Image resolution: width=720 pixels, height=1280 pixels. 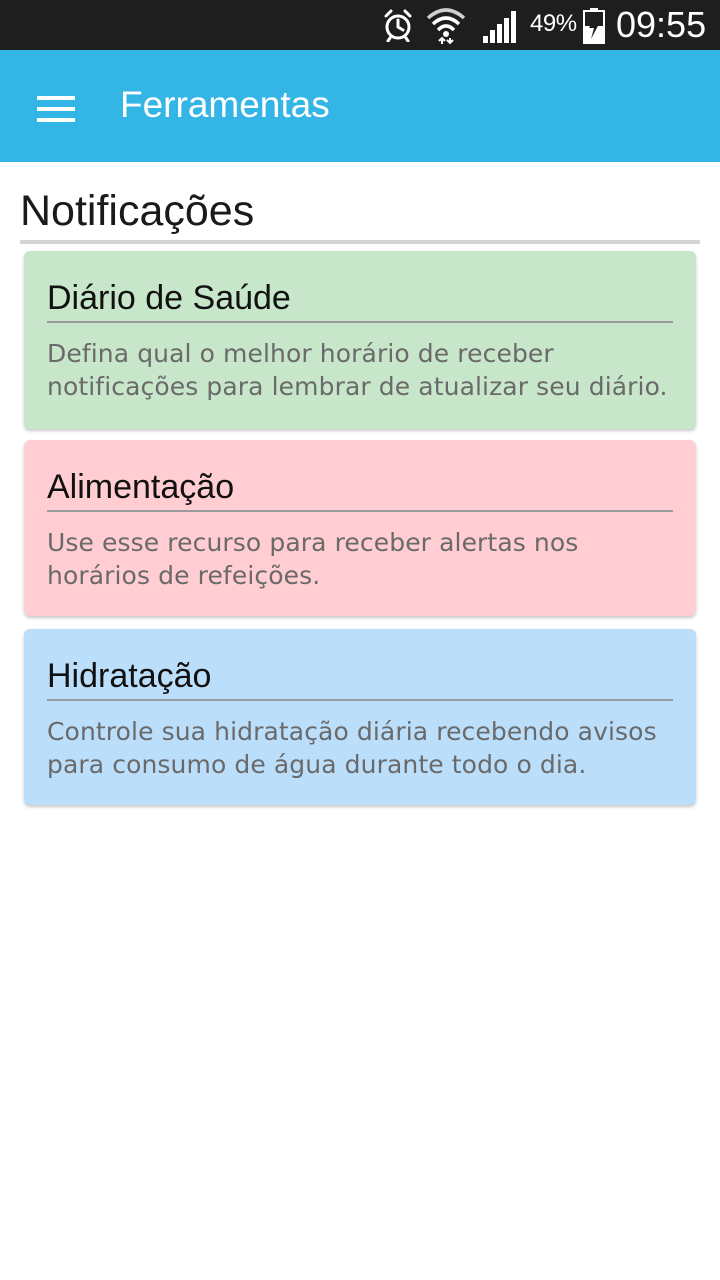 I want to click on battery-charging-icon, so click(x=594, y=28).